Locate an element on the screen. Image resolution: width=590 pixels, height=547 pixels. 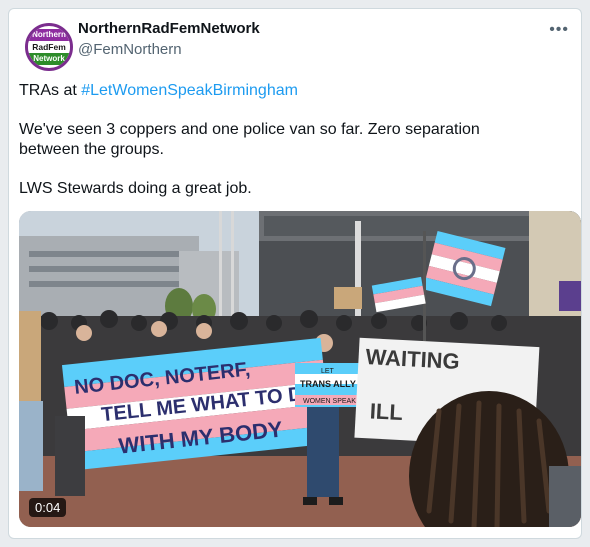
sign-line-2: TRANS ALLY is located at coordinates (328, 384).